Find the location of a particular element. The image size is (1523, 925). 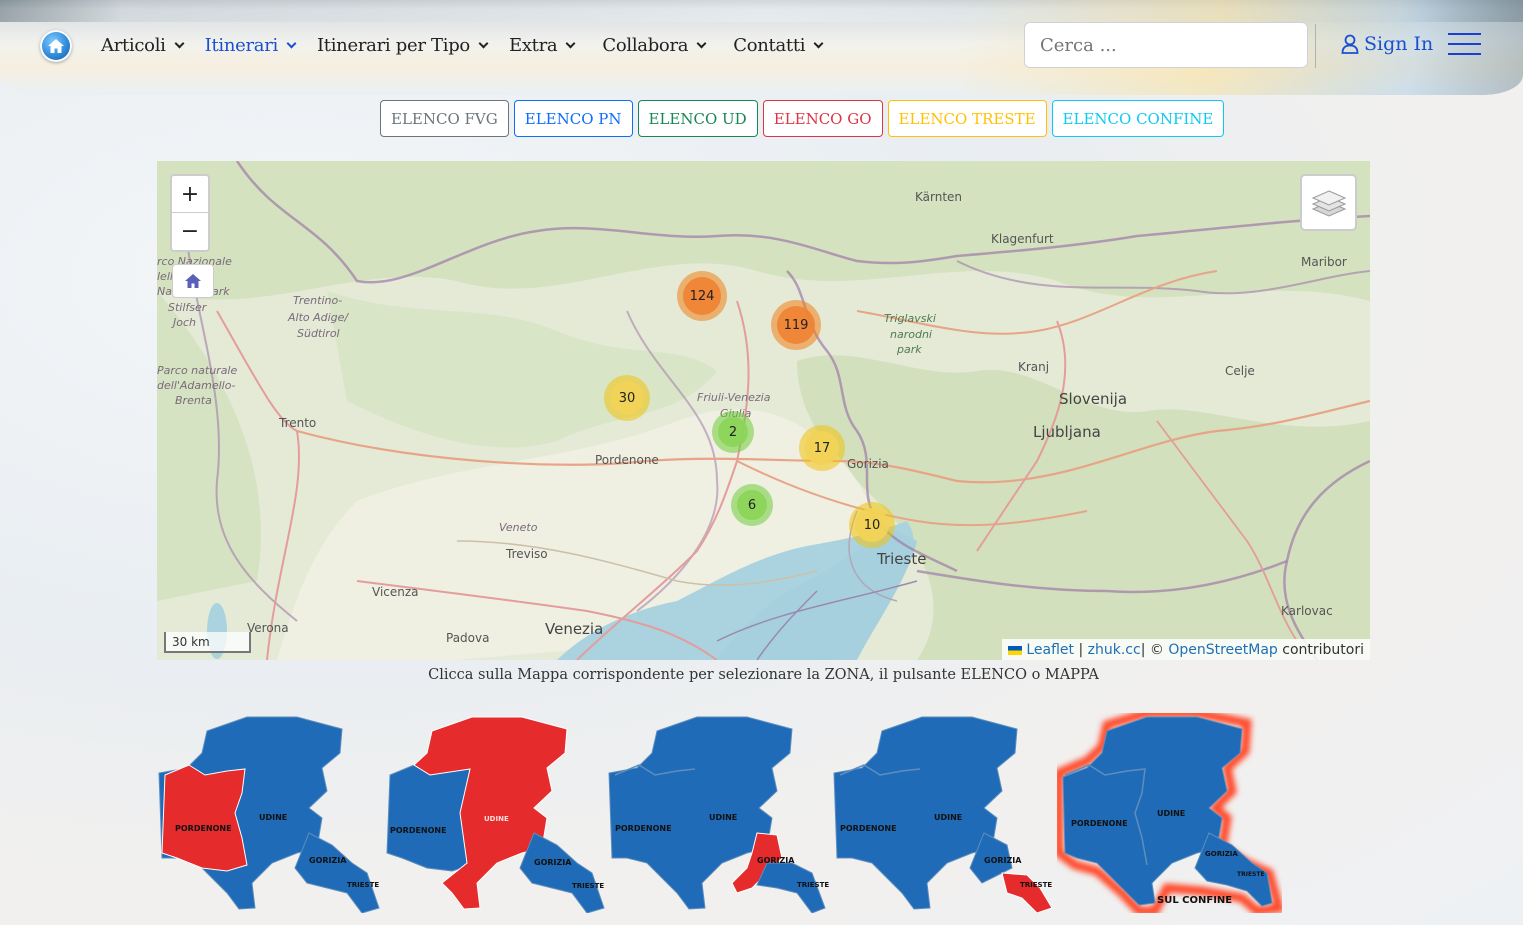

map-label-trentino-3: Südtirol is located at coordinates (318, 333).